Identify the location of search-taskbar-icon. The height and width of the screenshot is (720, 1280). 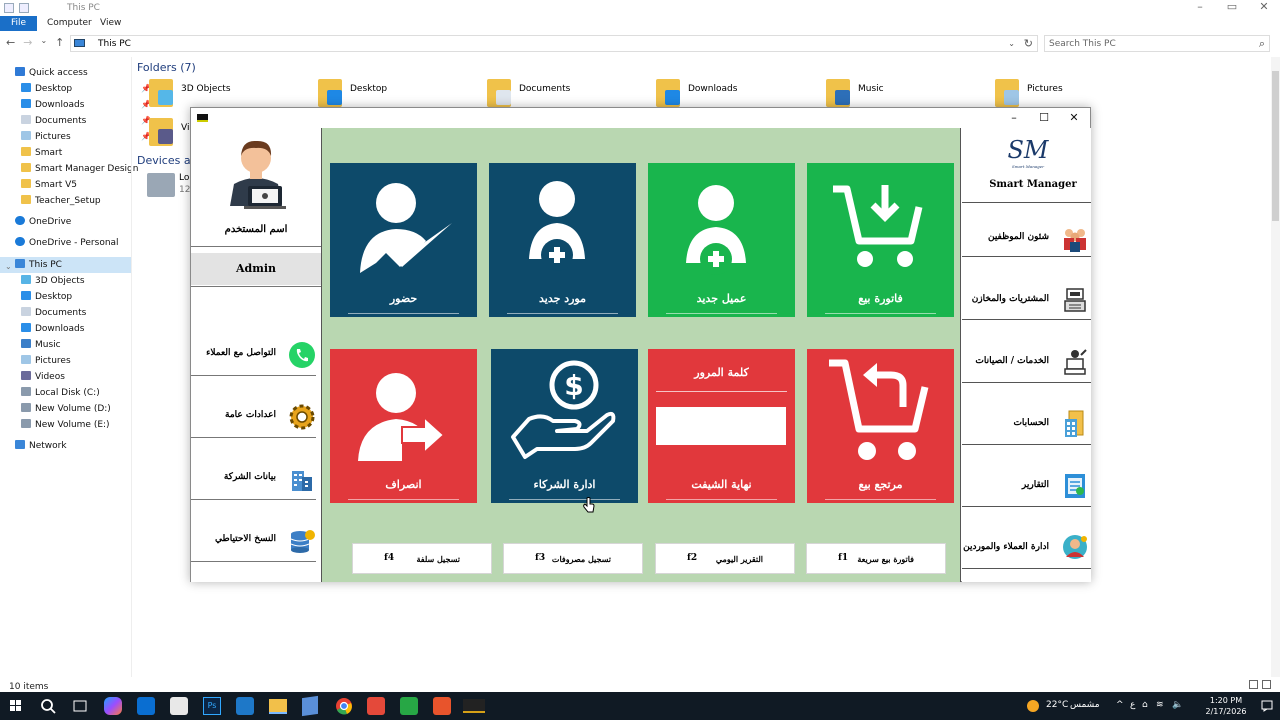
(48, 706).